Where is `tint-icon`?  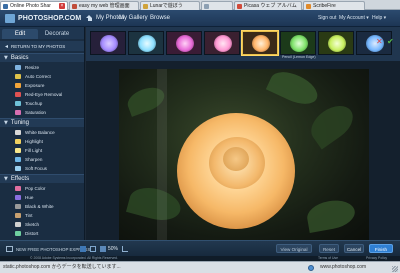 tint-icon is located at coordinates (18, 215).